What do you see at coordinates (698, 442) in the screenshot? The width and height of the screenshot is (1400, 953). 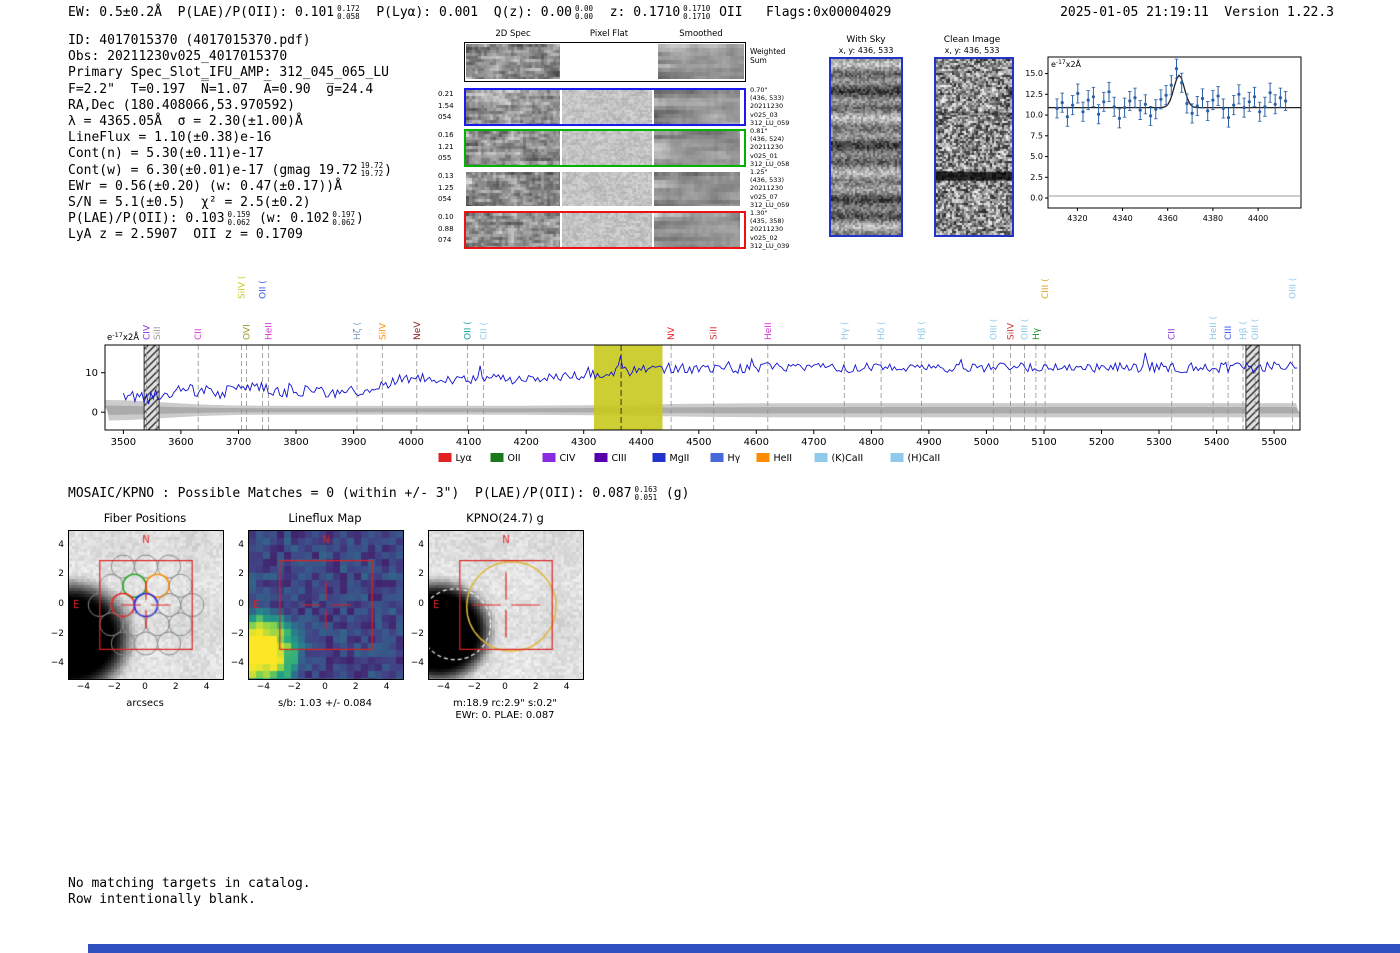 I see `svg-text: 4500` at bounding box center [698, 442].